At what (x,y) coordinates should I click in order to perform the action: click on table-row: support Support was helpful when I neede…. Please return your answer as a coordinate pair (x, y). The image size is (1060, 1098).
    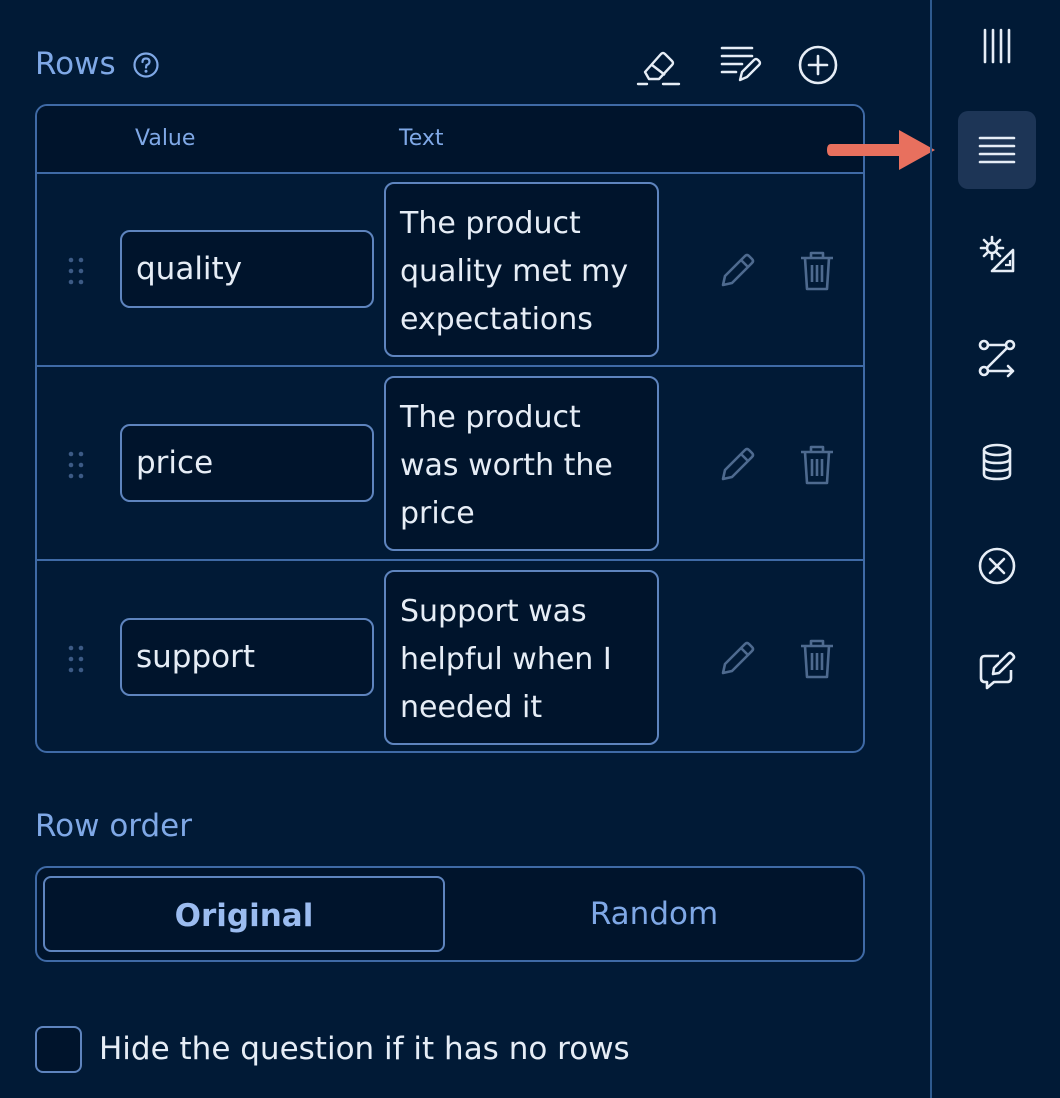
    Looking at the image, I should click on (450, 656).